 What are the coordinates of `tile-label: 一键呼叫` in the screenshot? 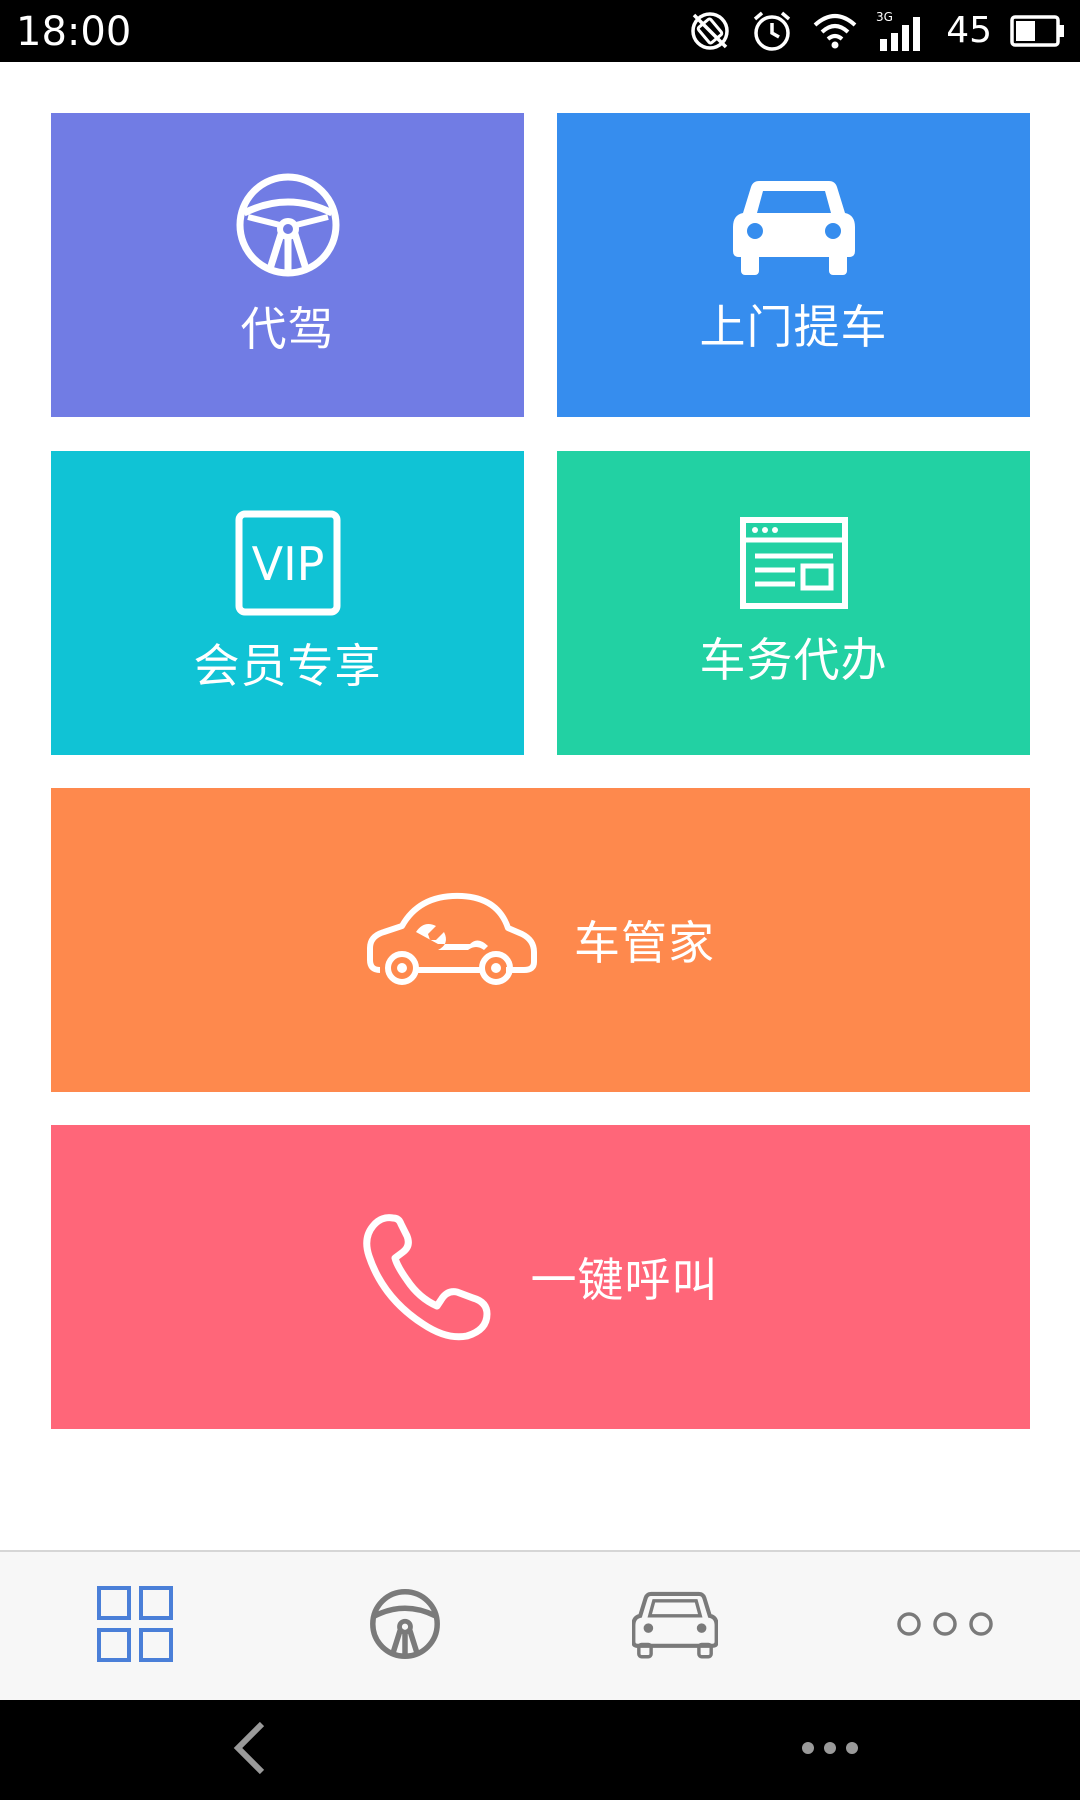 It's located at (624, 1280).